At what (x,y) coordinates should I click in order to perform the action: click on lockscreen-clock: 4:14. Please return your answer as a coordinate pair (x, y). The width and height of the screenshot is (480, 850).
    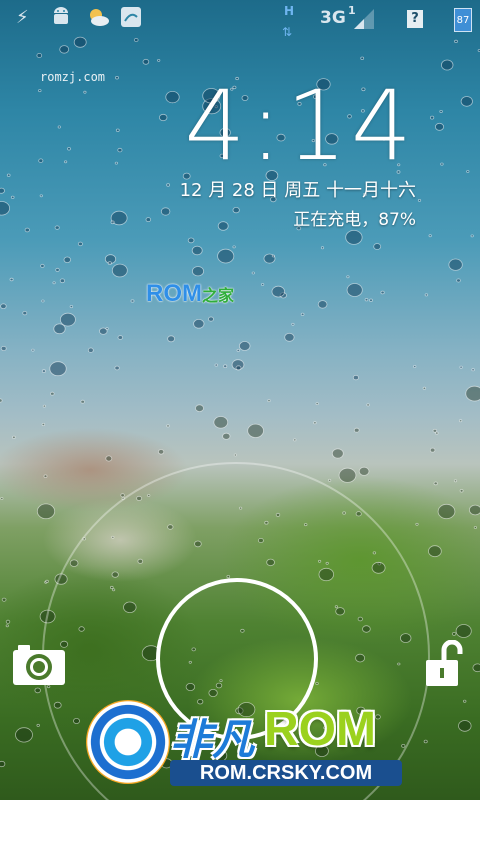
    Looking at the image, I should click on (300, 126).